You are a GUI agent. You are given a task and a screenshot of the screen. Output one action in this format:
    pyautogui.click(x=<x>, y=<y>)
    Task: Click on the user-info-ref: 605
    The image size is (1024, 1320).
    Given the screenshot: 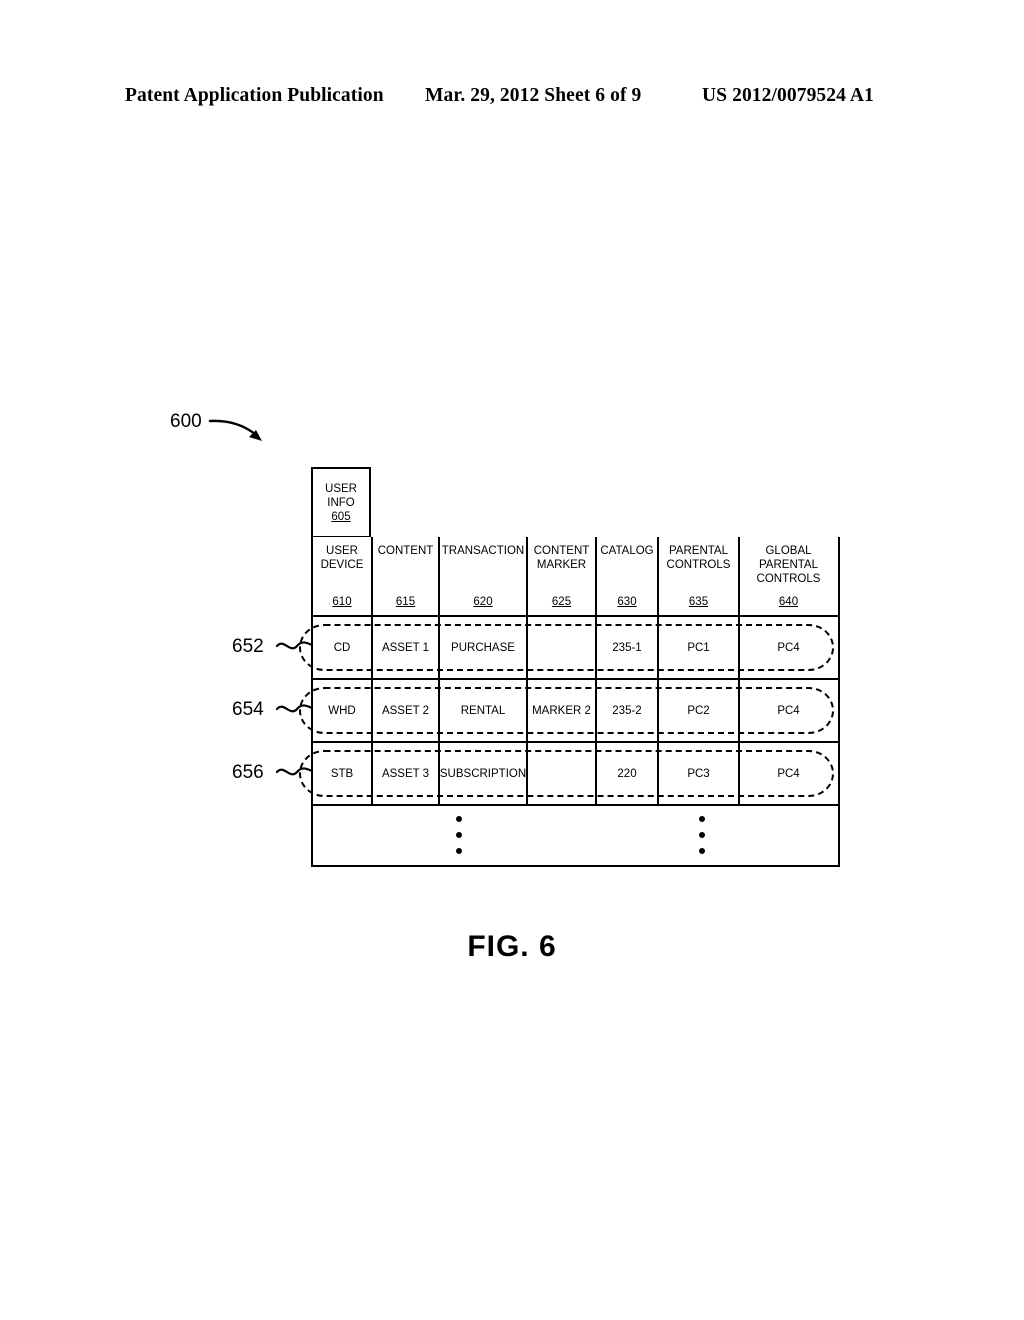 What is the action you would take?
    pyautogui.click(x=341, y=516)
    